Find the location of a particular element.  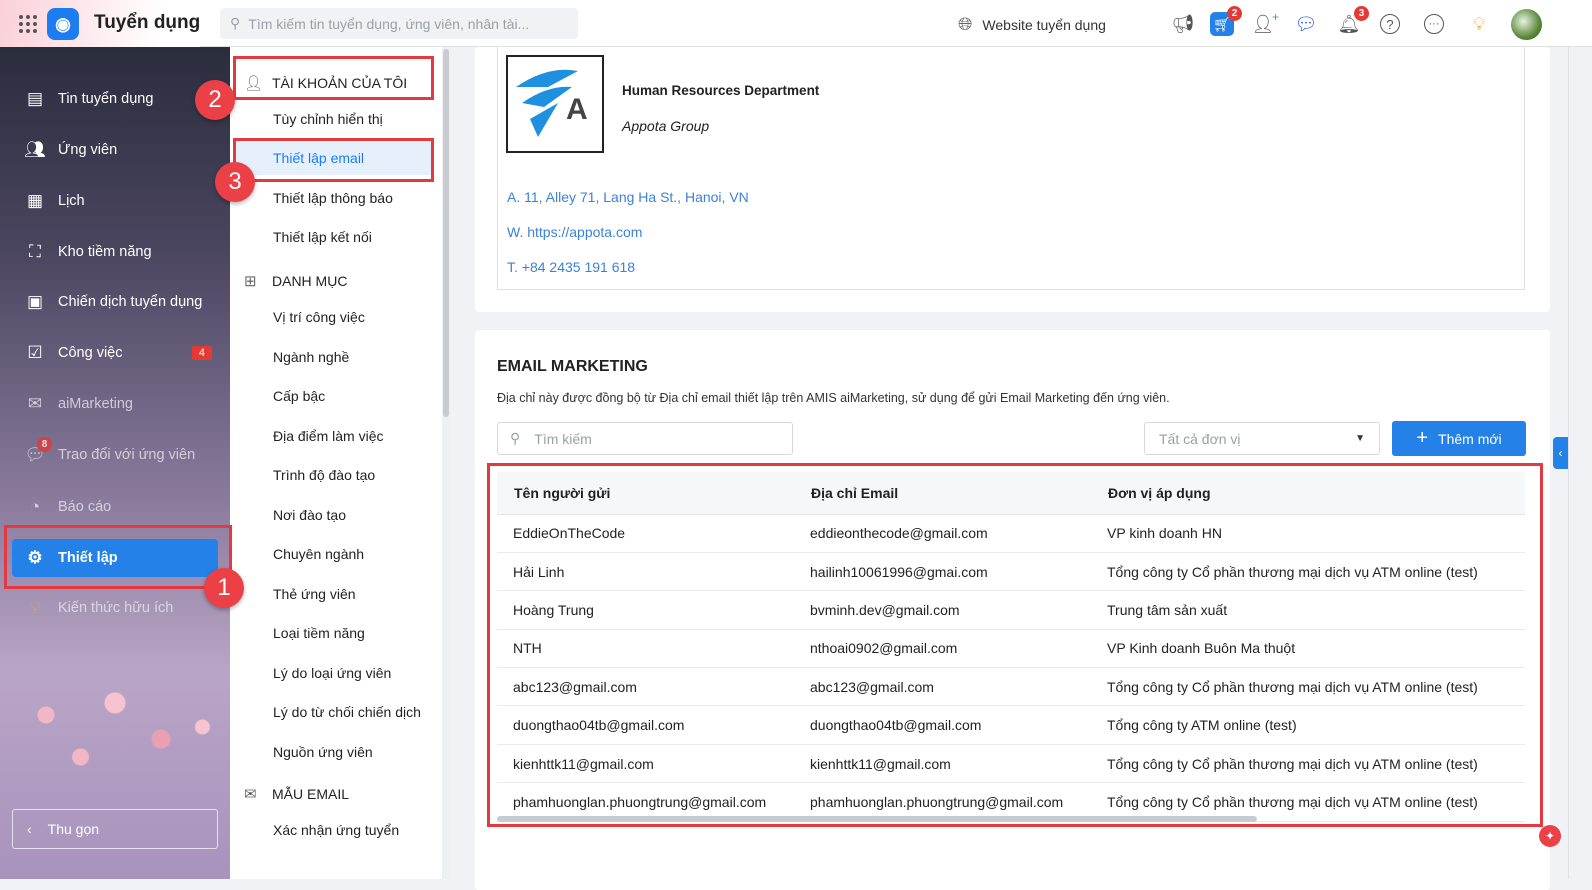

section-catalog: ⊞ DANH MỤC is located at coordinates (295, 281).